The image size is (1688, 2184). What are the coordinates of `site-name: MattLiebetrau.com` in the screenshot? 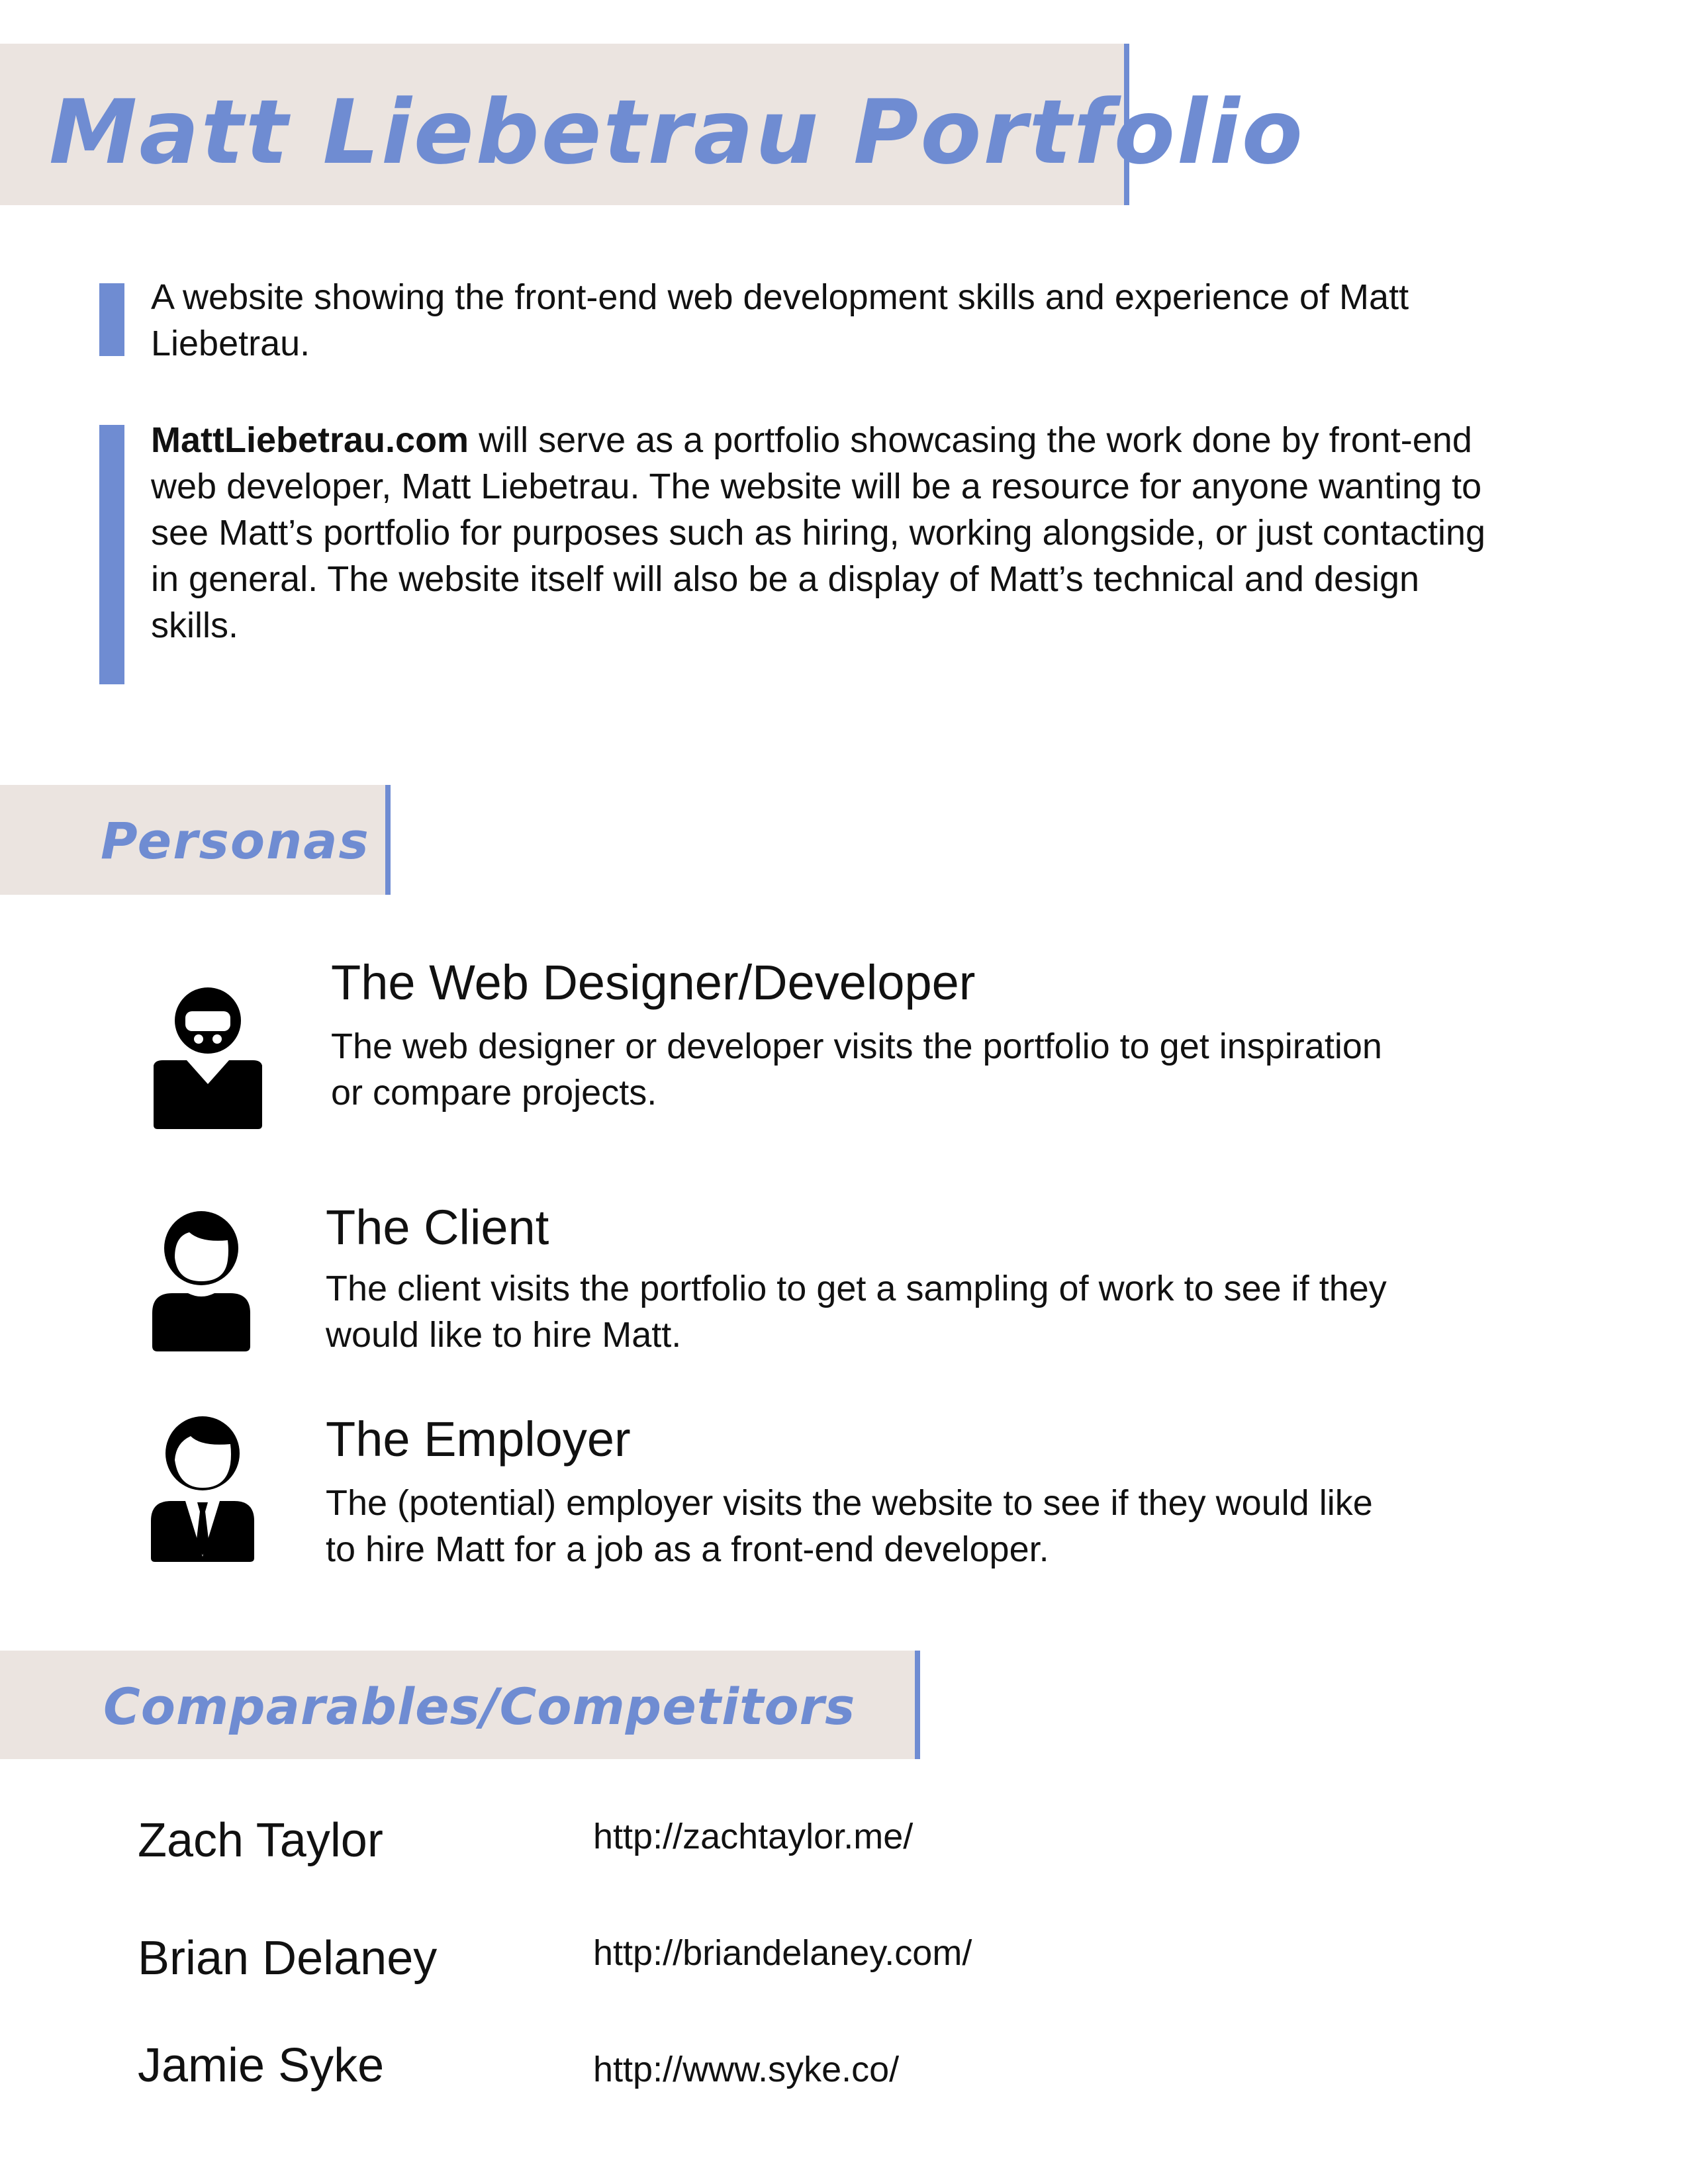 It's located at (310, 440).